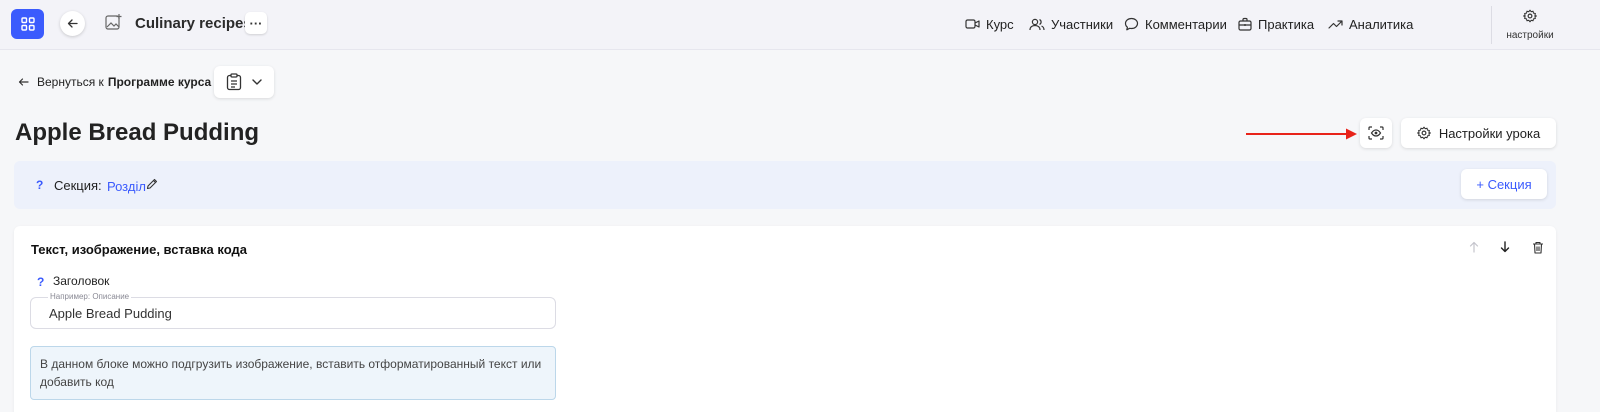 The height and width of the screenshot is (412, 1600). Describe the element at coordinates (1186, 24) in the screenshot. I see `nav-comments-label: Комментарии` at that location.